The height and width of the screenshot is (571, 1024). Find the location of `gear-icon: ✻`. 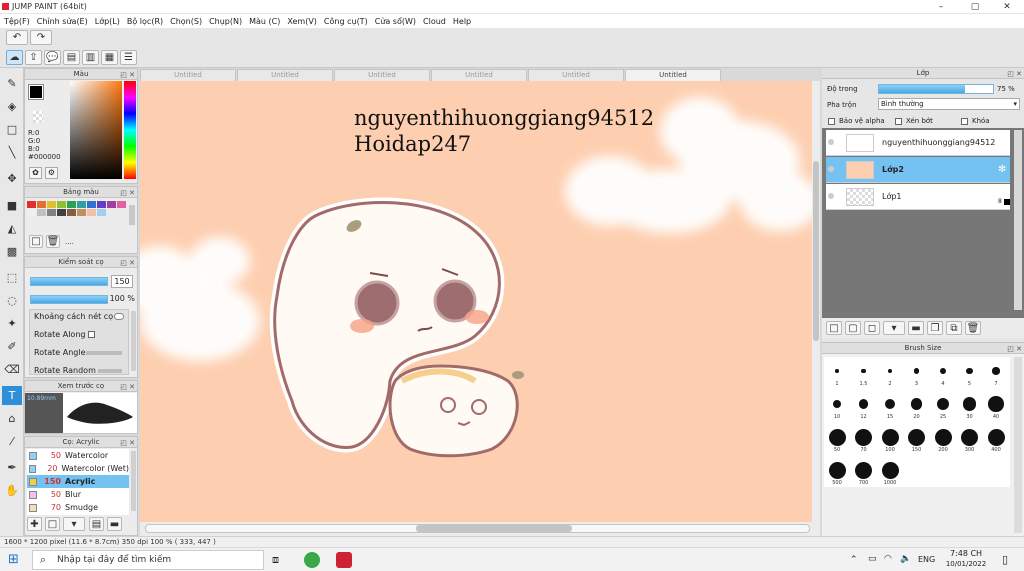

gear-icon: ✻ is located at coordinates (1002, 169).